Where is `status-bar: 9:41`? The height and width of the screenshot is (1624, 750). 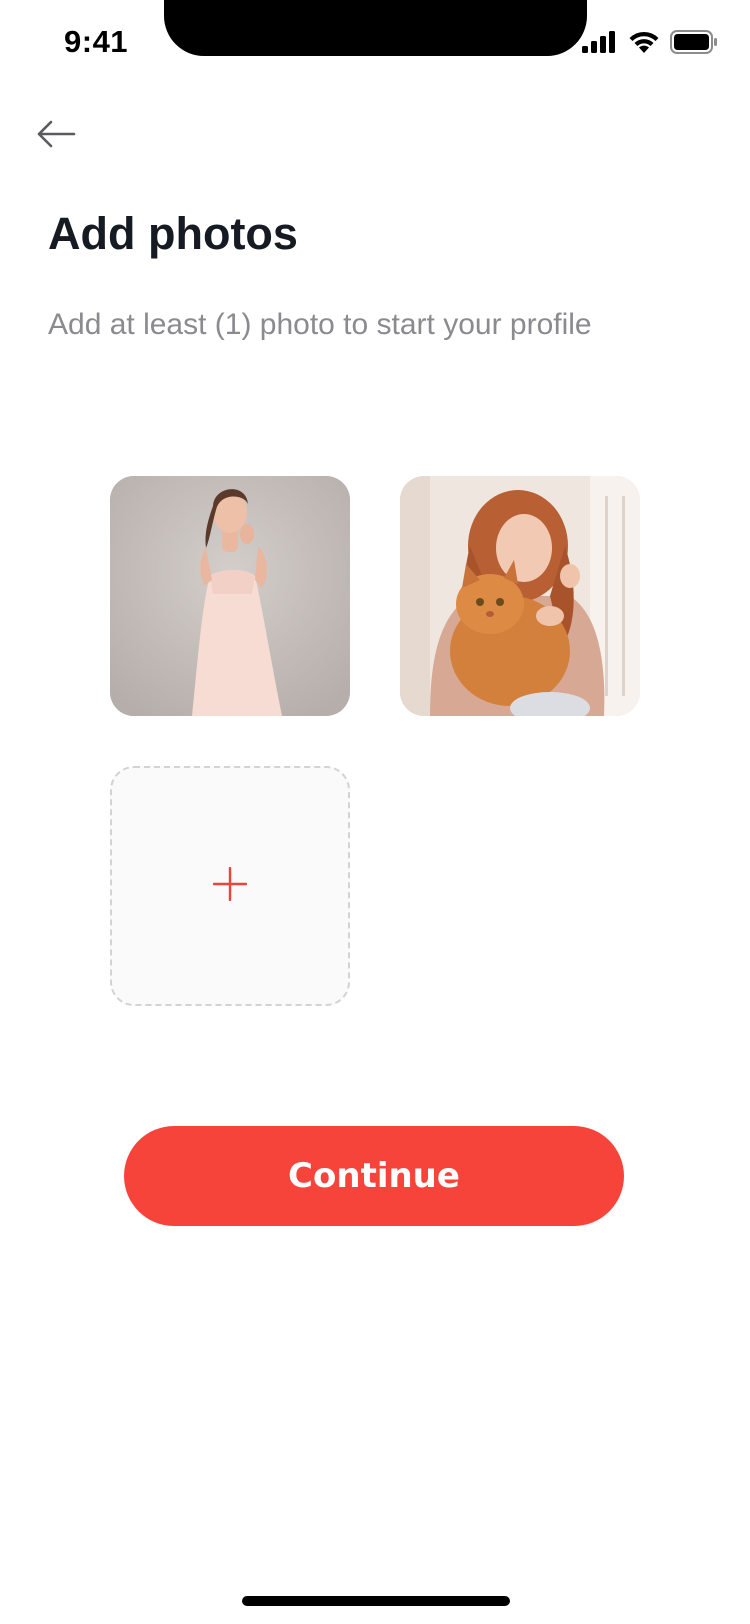 status-bar: 9:41 is located at coordinates (375, 45).